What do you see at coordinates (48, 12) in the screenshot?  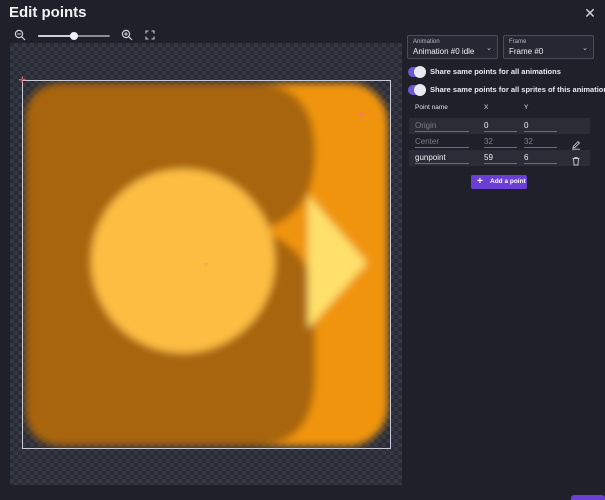 I see `dialog-title: Edit points` at bounding box center [48, 12].